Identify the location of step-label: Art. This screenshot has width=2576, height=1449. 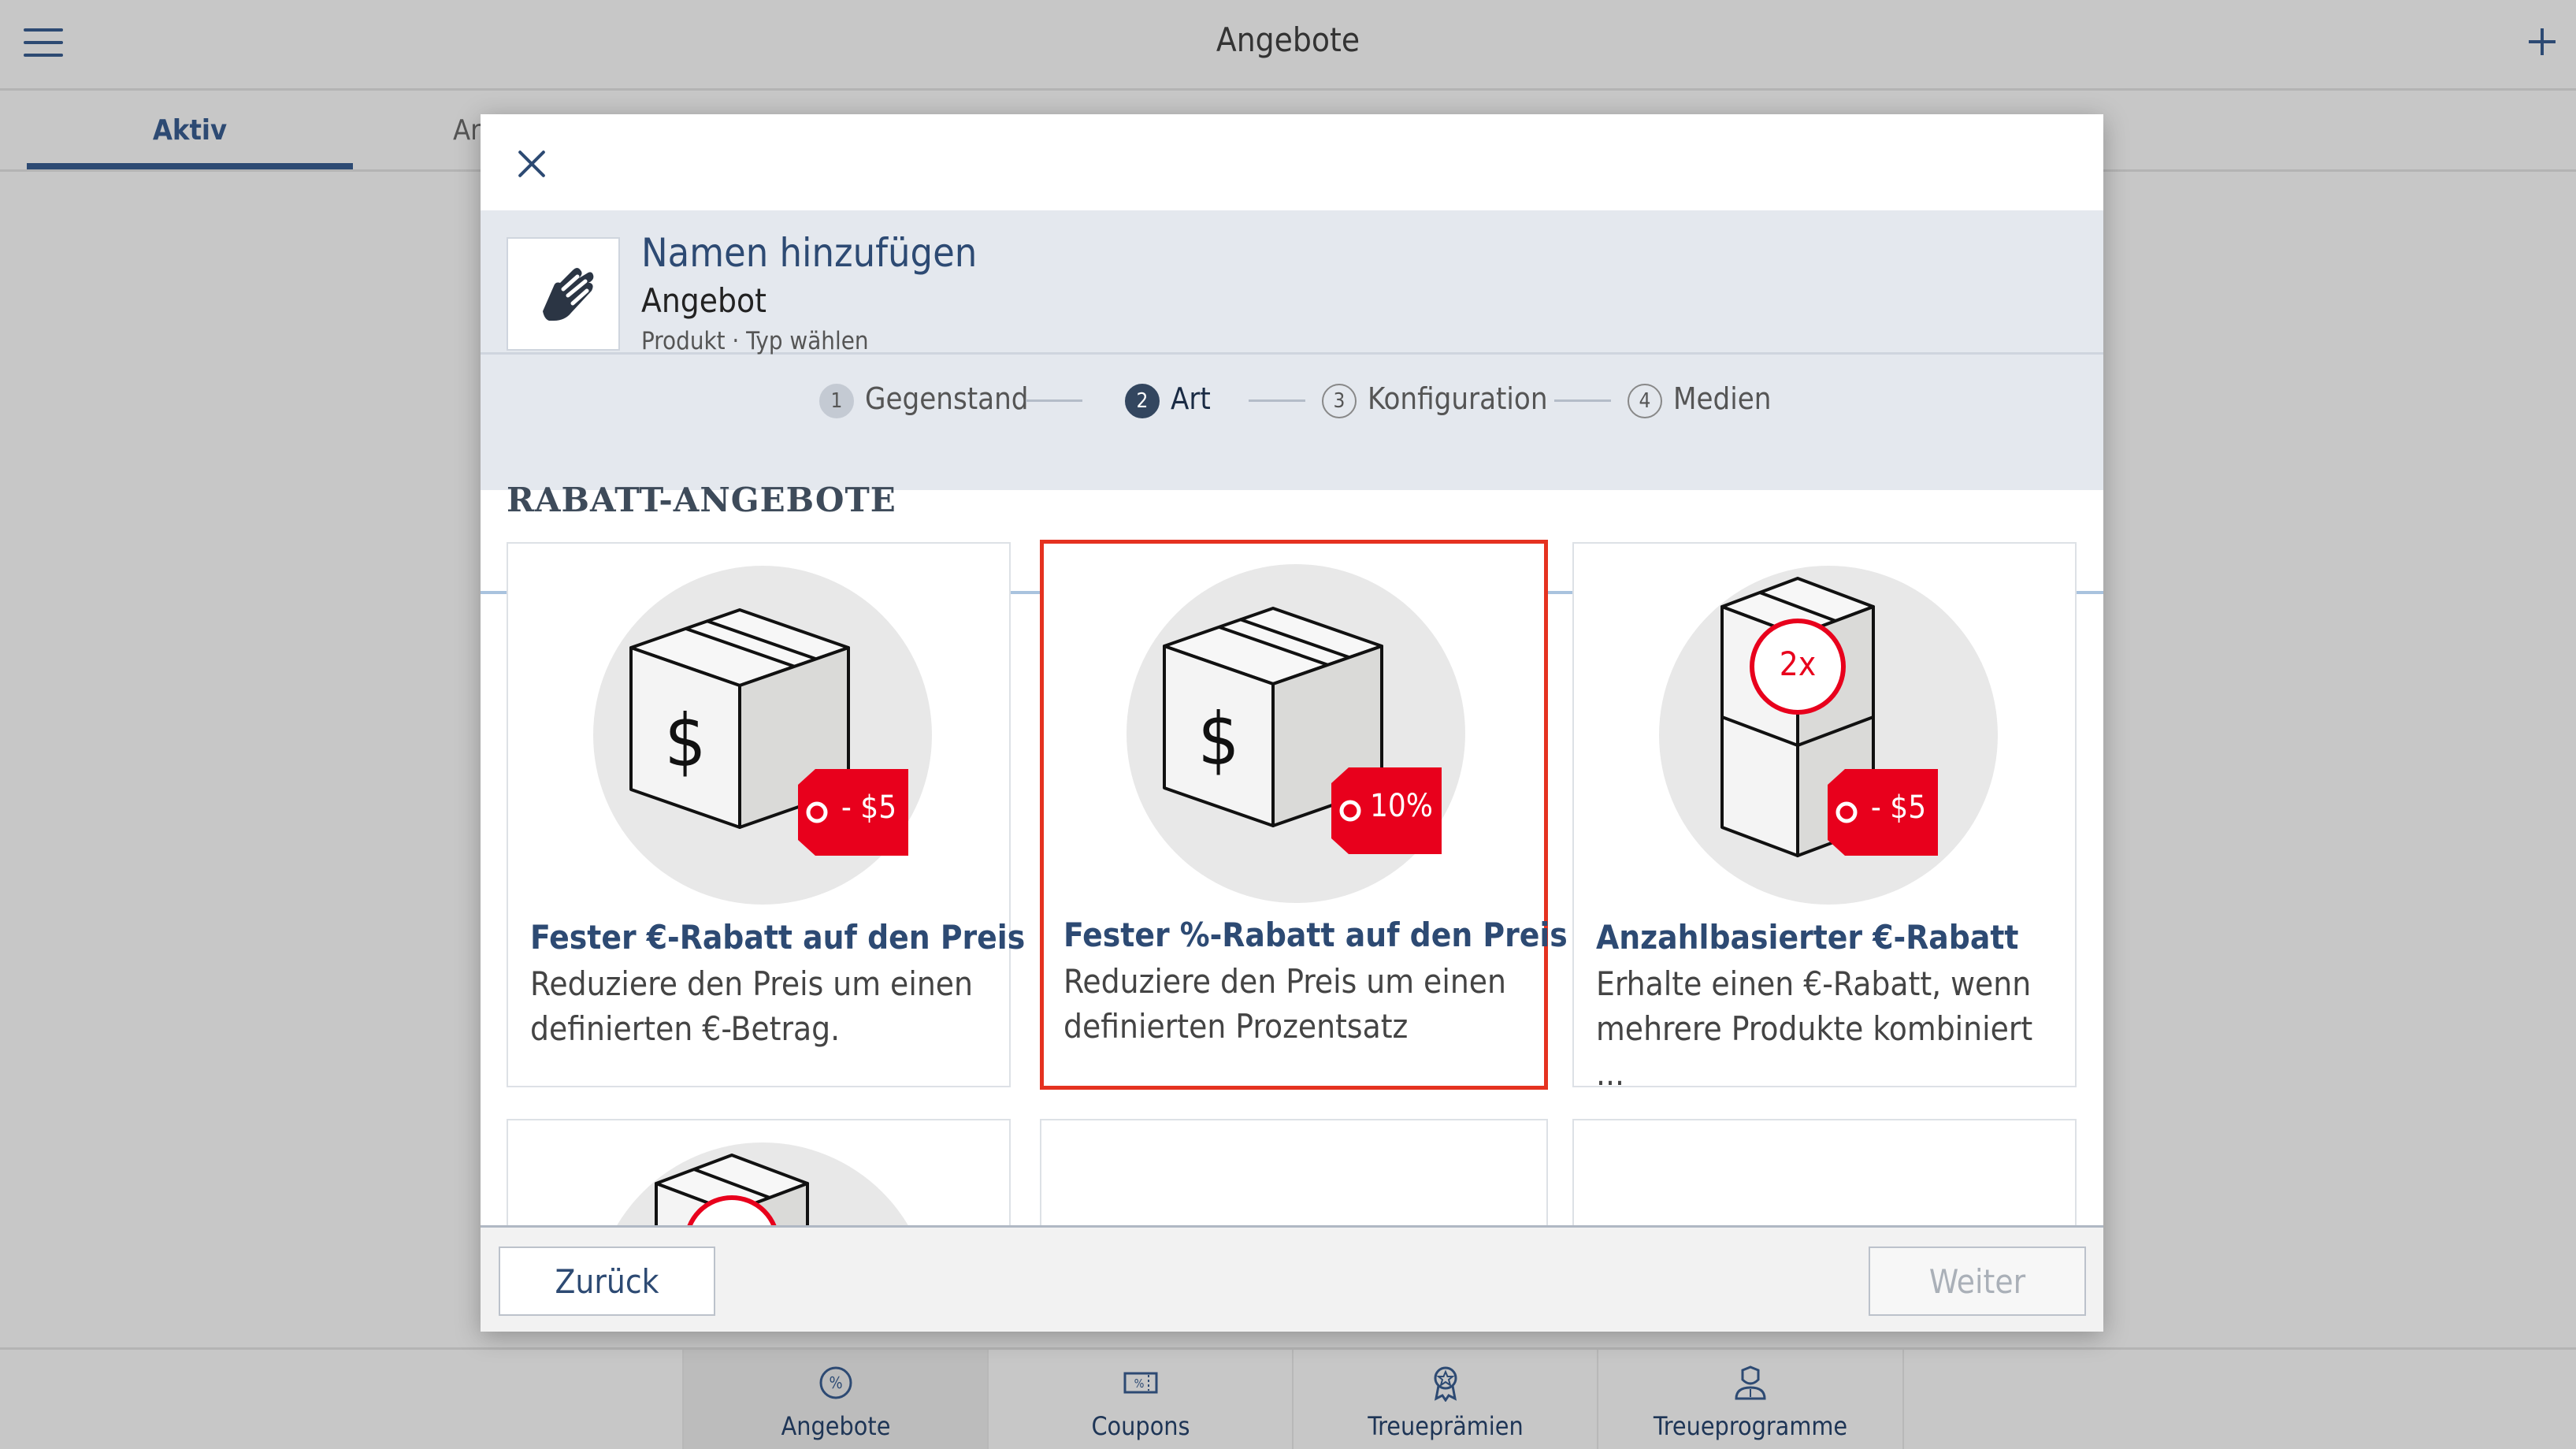
(1191, 398).